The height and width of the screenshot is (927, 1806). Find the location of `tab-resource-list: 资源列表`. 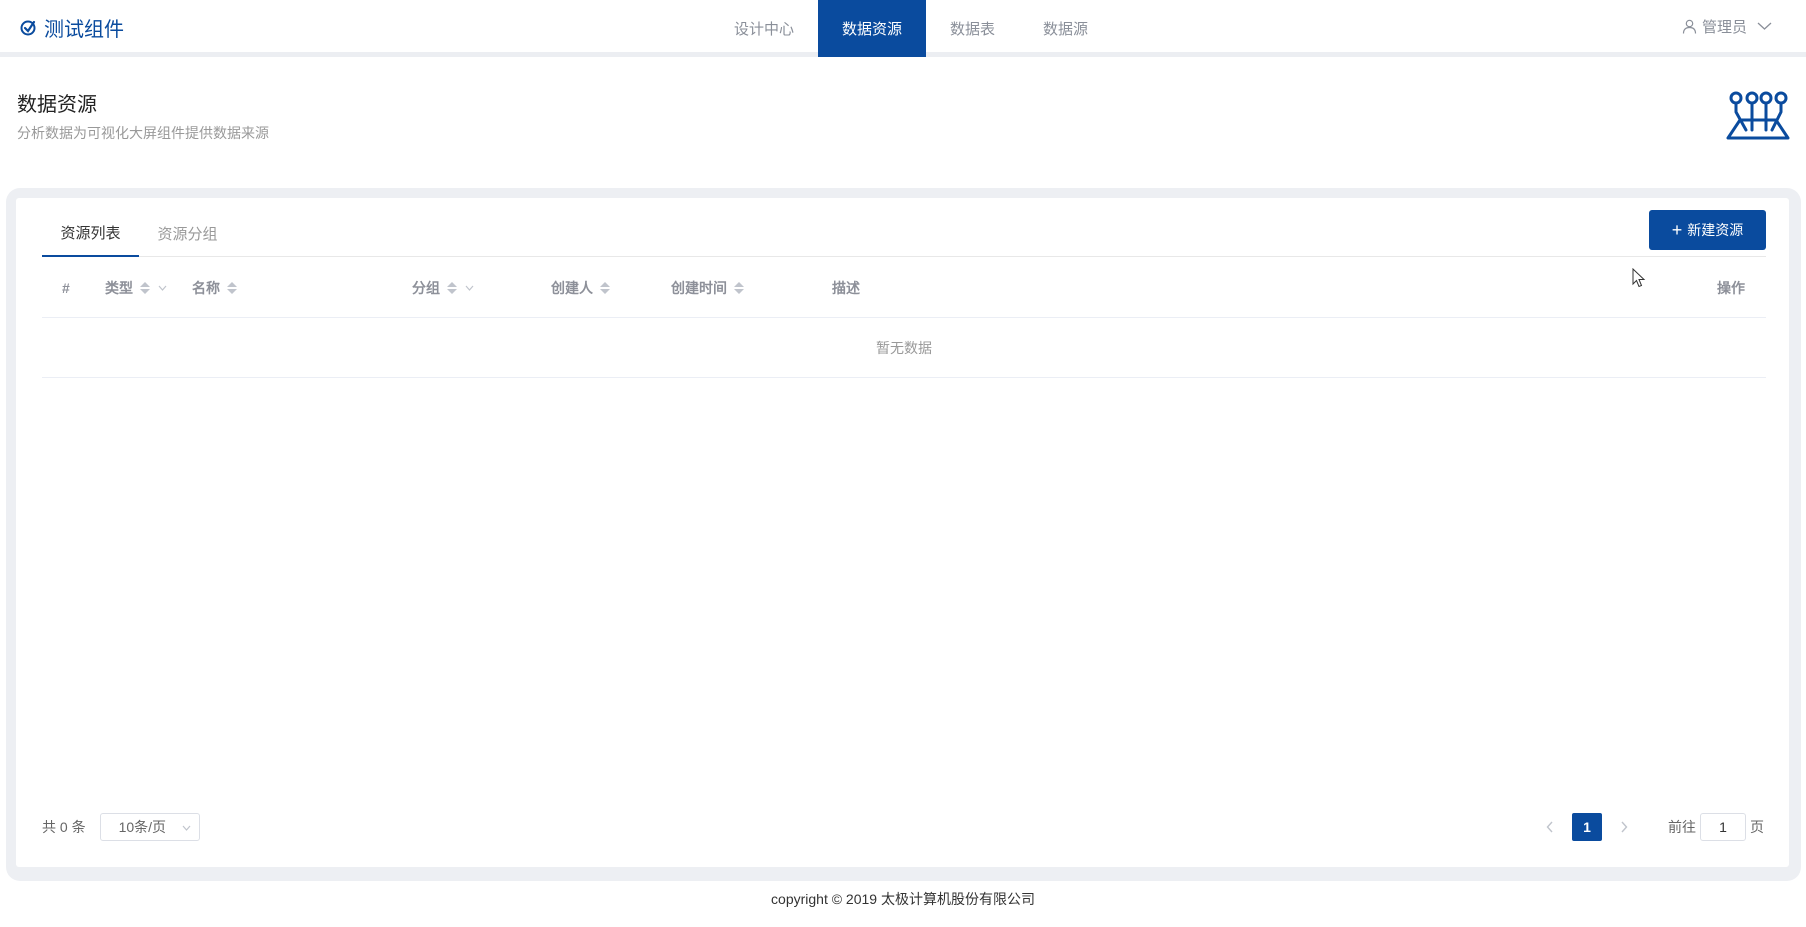

tab-resource-list: 资源列表 is located at coordinates (90, 233).